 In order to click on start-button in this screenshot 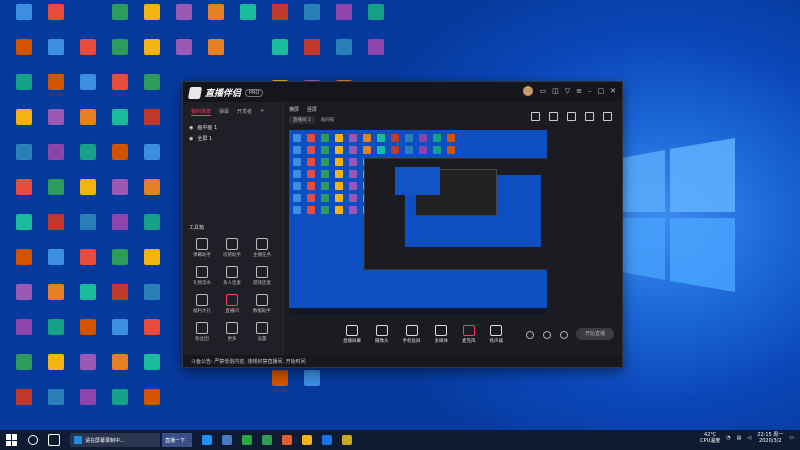, I will do `click(12, 440)`.